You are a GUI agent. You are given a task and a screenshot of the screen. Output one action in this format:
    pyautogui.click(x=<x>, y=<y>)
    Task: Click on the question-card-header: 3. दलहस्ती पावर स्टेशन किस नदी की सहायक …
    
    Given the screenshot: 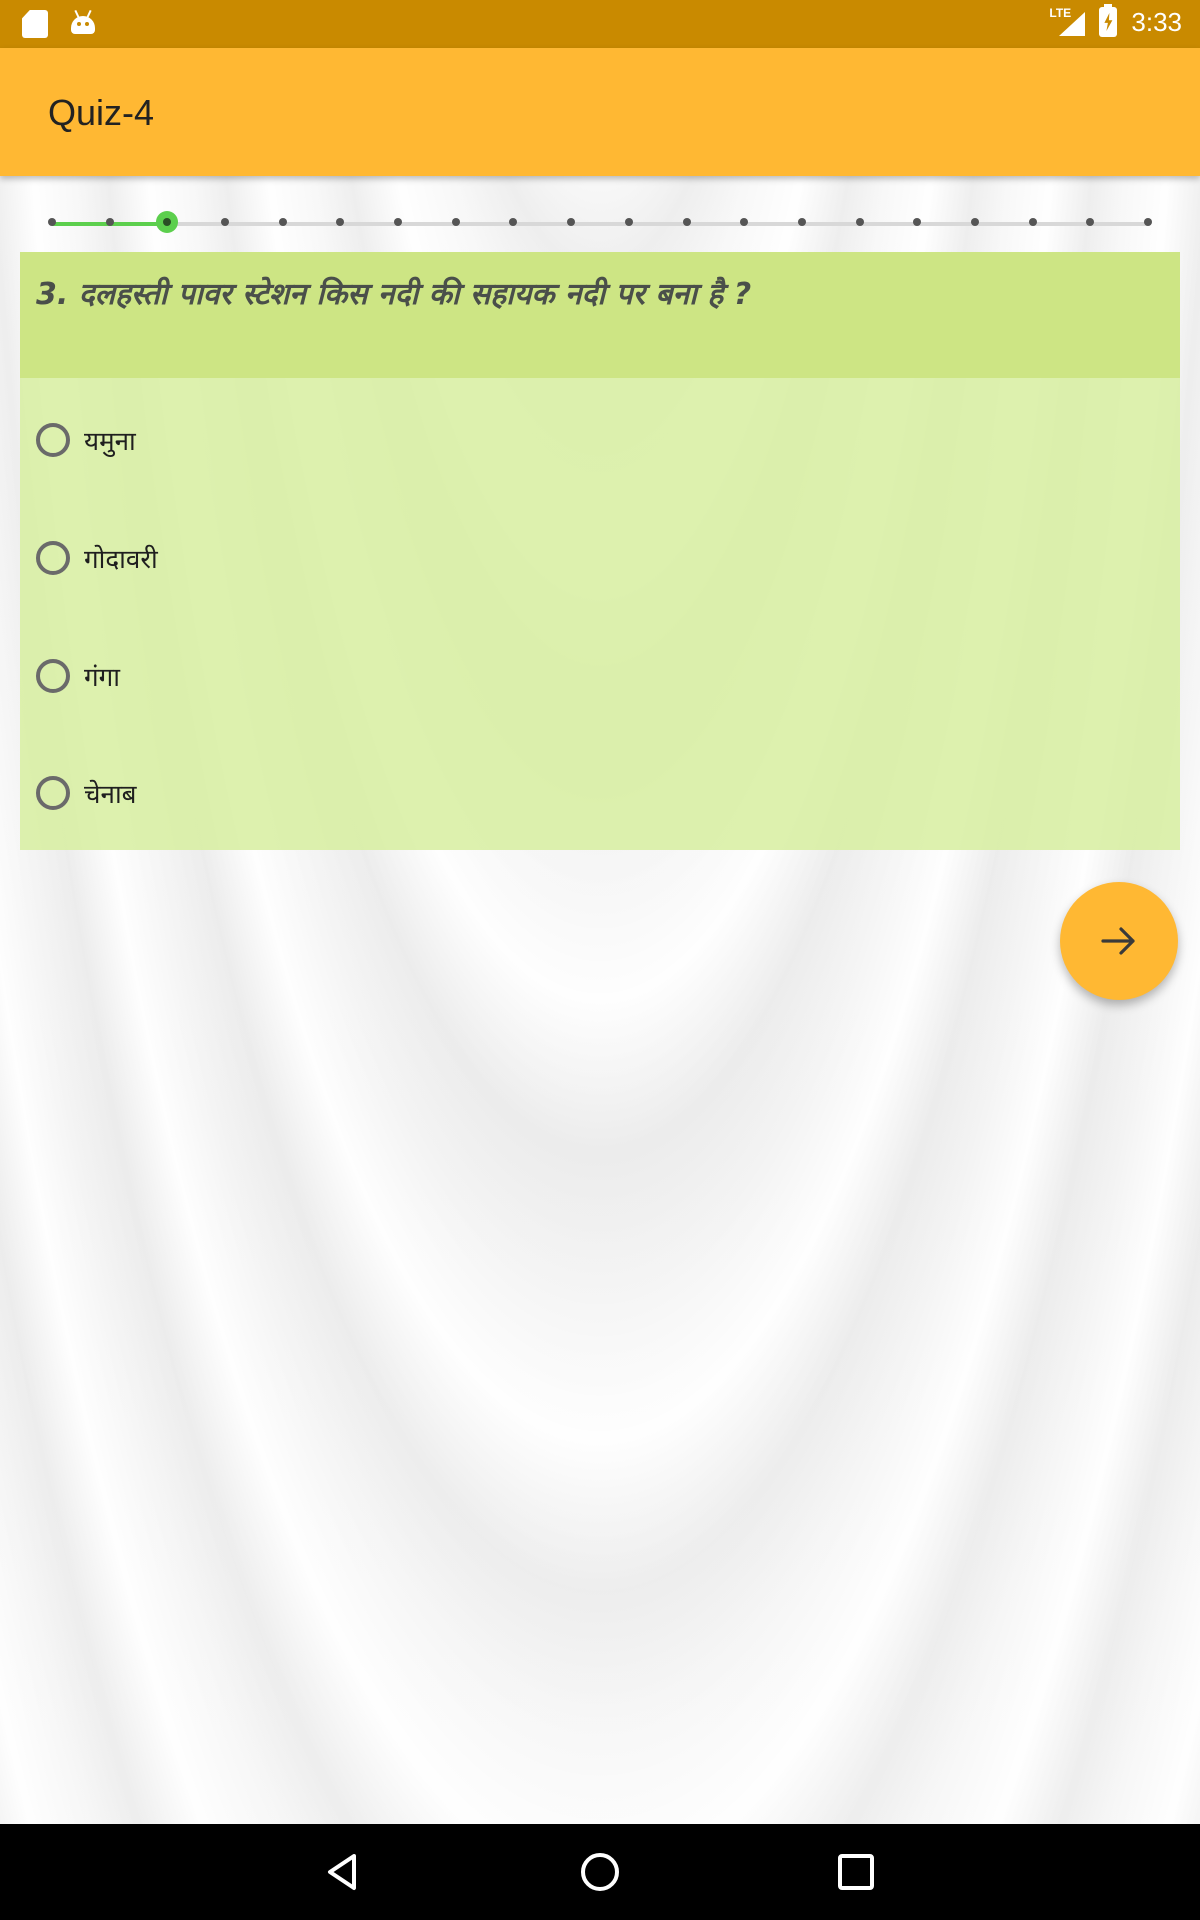 What is the action you would take?
    pyautogui.click(x=600, y=315)
    